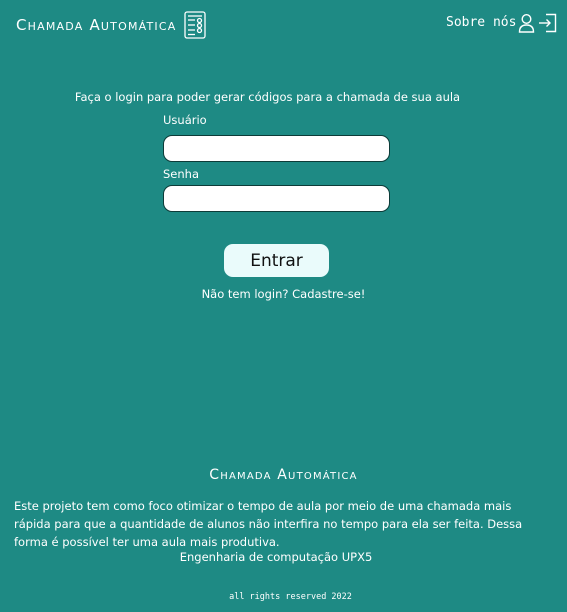 The width and height of the screenshot is (567, 612). I want to click on login-door-icon, so click(547, 23).